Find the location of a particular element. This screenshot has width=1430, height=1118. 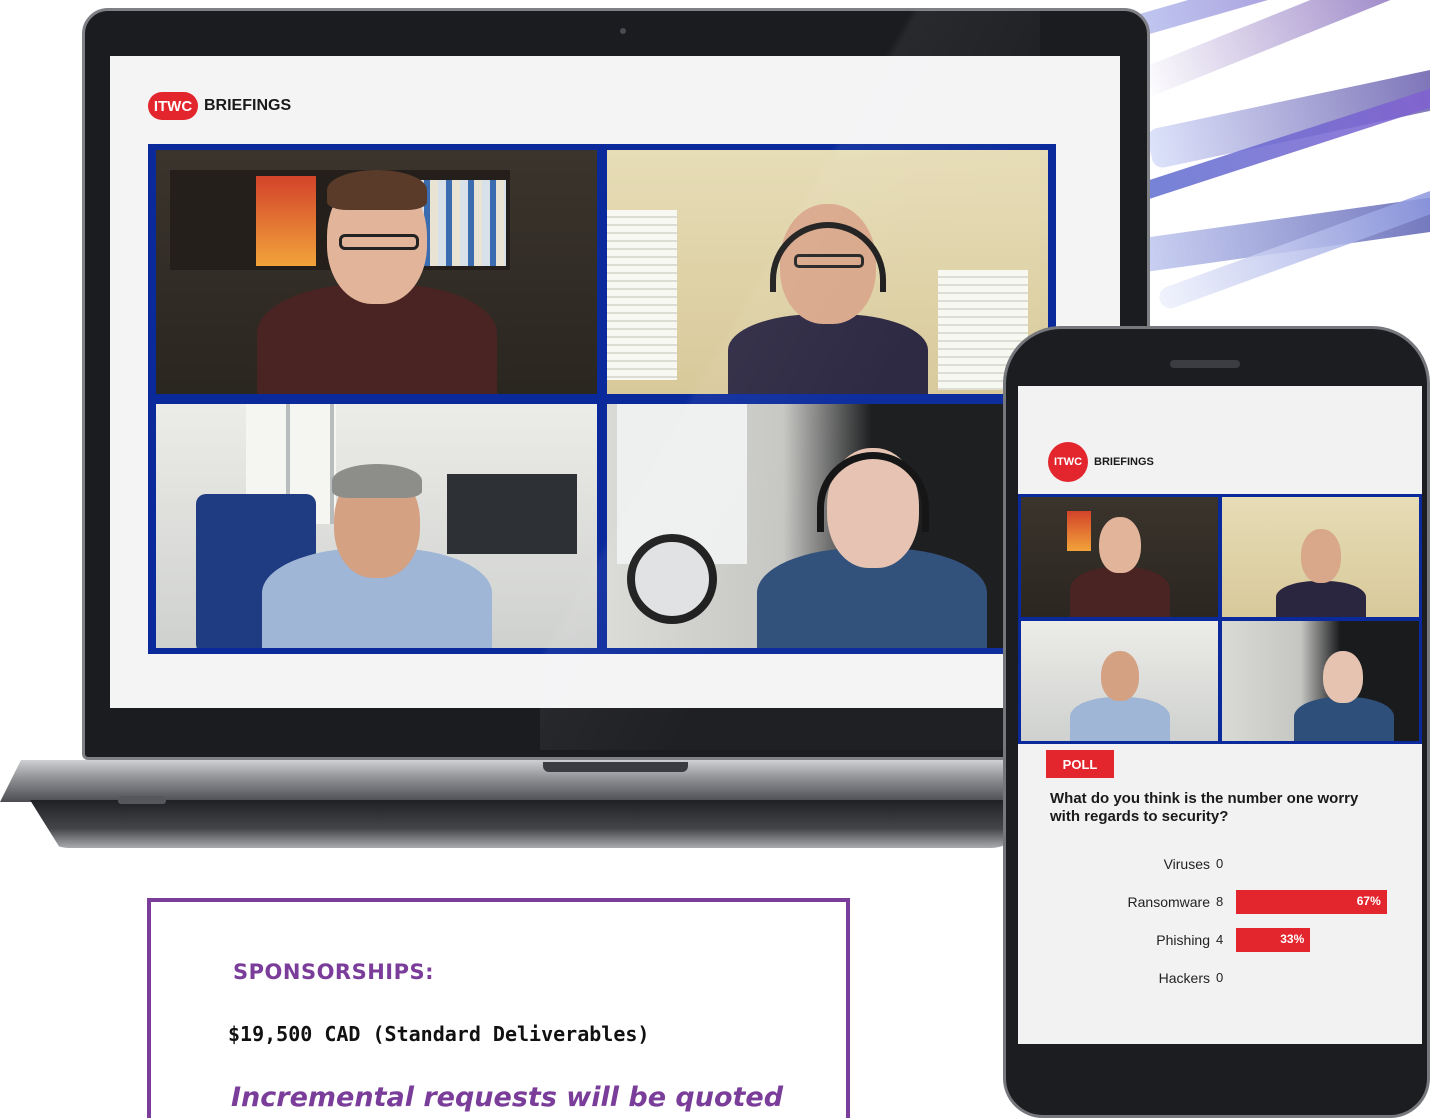

sponsorship-title: SPONSORSHIPS: is located at coordinates (334, 972).